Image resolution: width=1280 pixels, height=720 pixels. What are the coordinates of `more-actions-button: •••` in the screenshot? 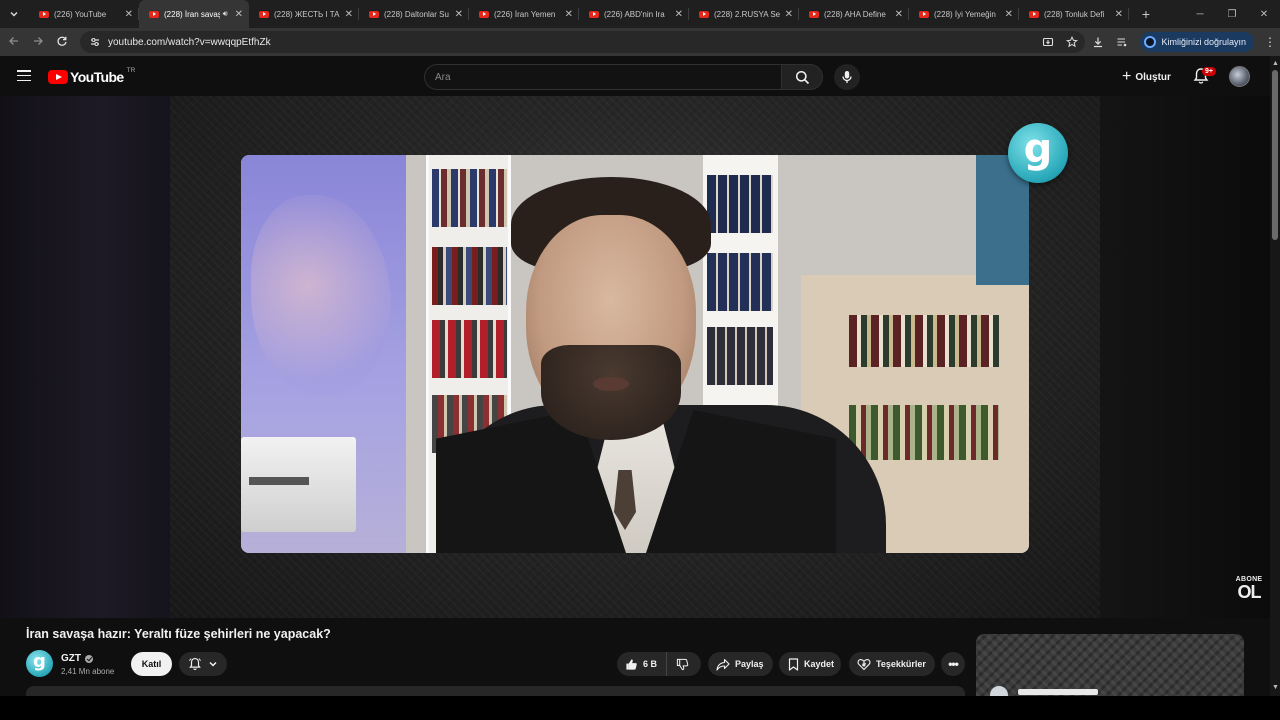 It's located at (953, 664).